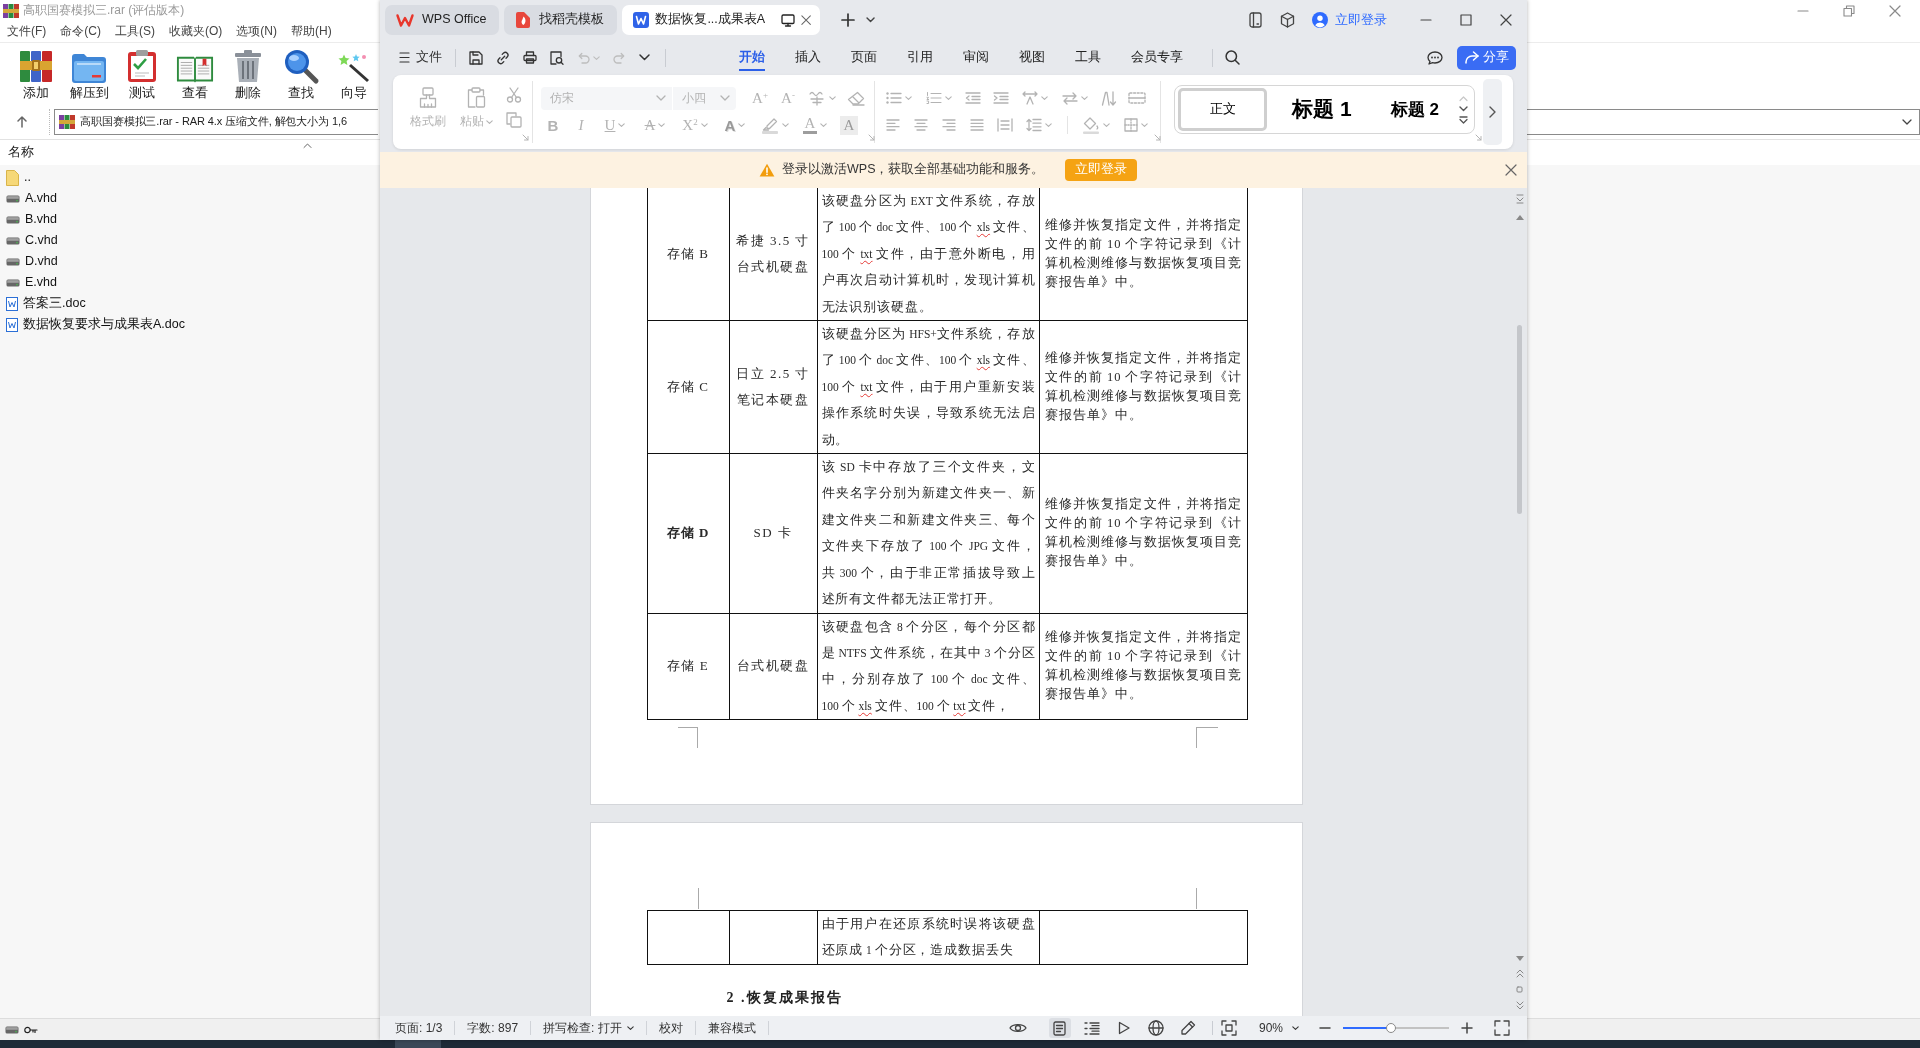 The width and height of the screenshot is (1920, 1048). I want to click on document-tab: WPS Office, so click(442, 20).